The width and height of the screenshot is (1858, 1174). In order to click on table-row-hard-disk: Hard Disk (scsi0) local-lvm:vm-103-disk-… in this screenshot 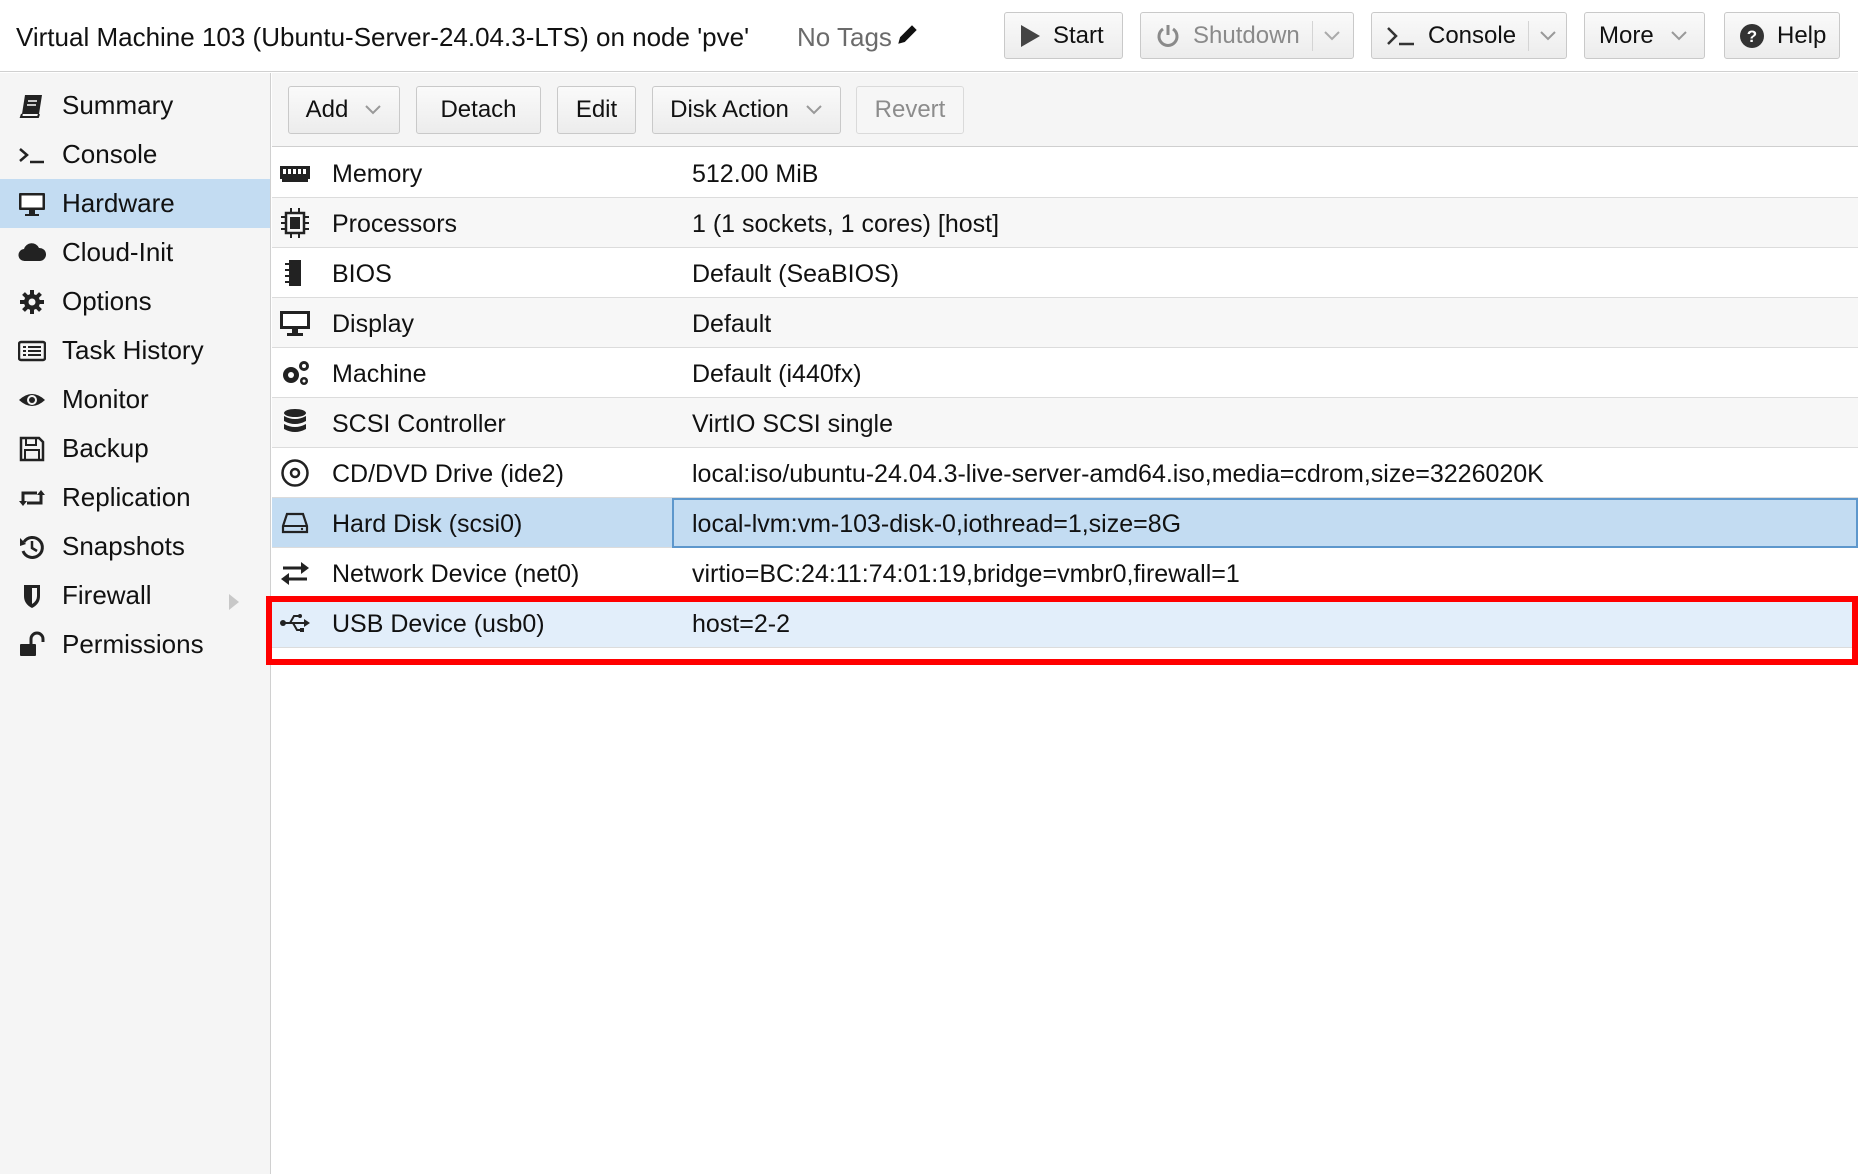, I will do `click(1065, 523)`.